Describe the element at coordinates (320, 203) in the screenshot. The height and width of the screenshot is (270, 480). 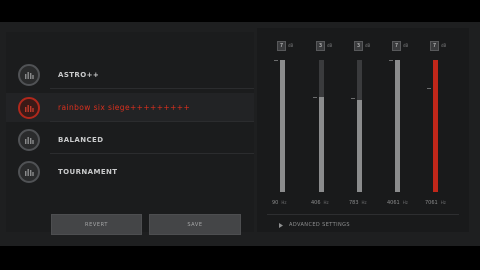
I see `frequency-label: 406 Hz` at that location.